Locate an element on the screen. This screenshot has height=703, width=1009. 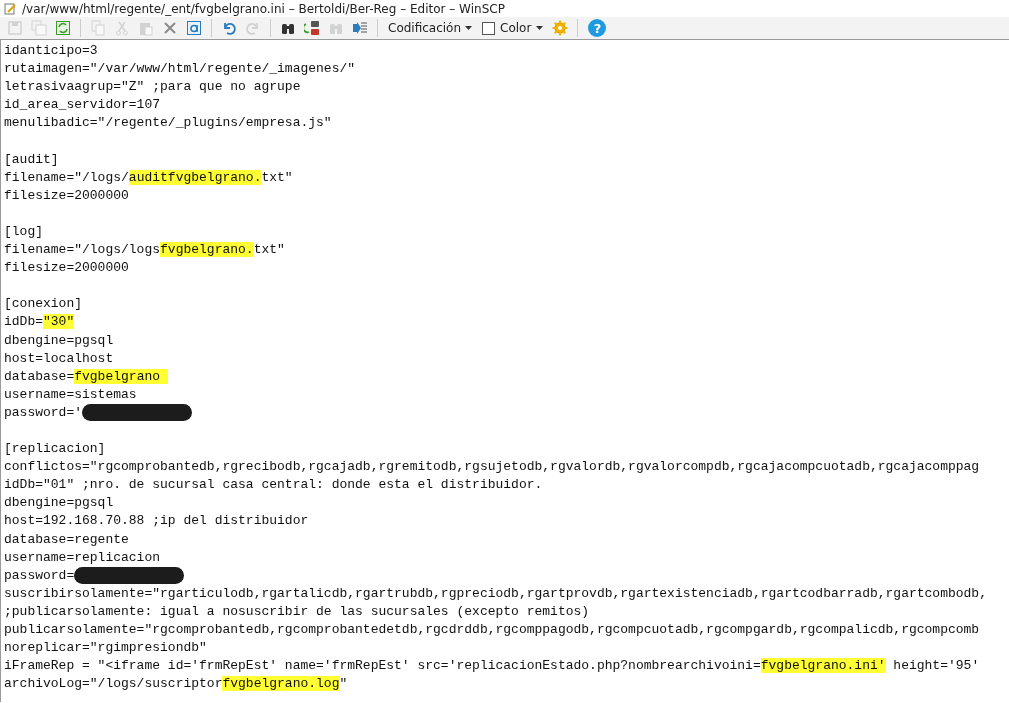
code-line: id_area_servidor=107 is located at coordinates (82, 105).